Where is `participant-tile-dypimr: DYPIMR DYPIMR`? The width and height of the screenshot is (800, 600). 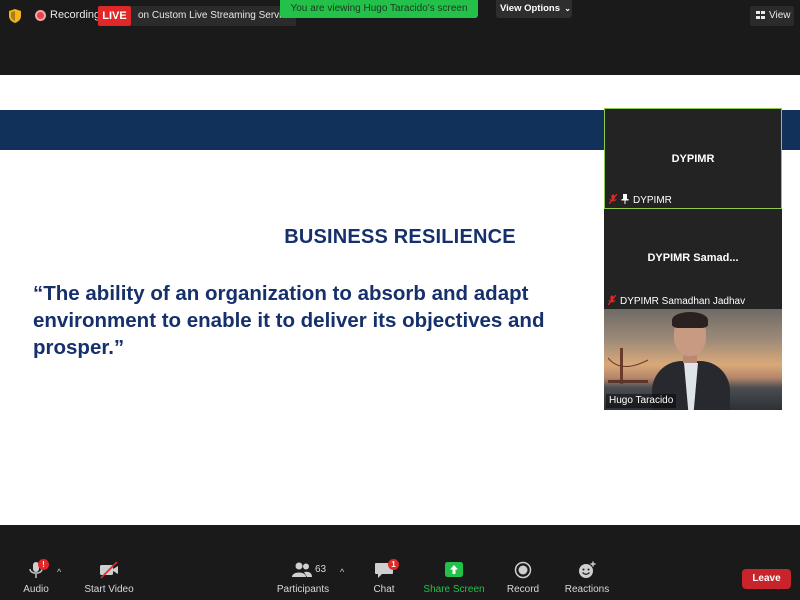
participant-tile-dypimr: DYPIMR DYPIMR is located at coordinates (693, 158).